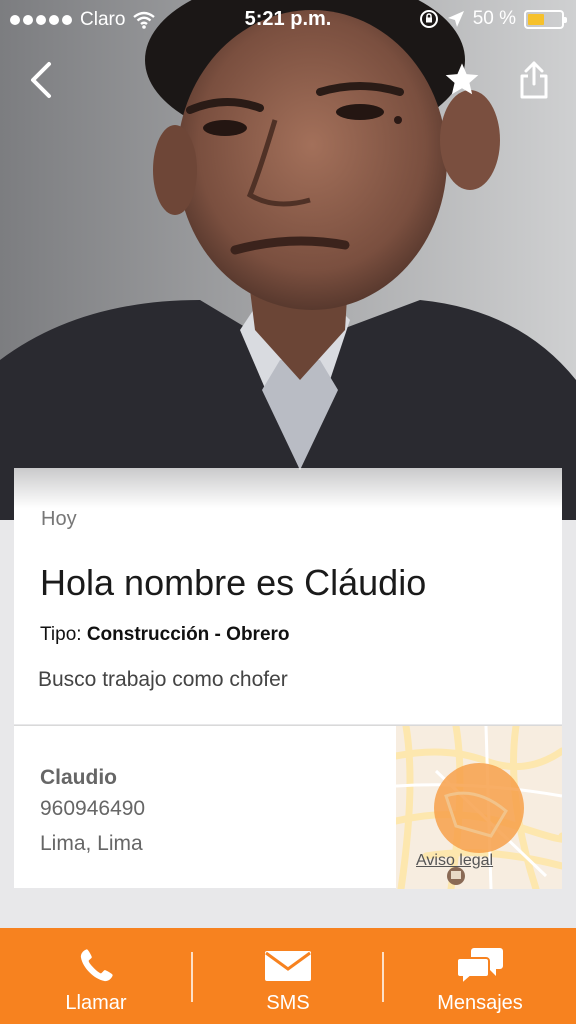  I want to click on sms-button: SMS, so click(288, 976).